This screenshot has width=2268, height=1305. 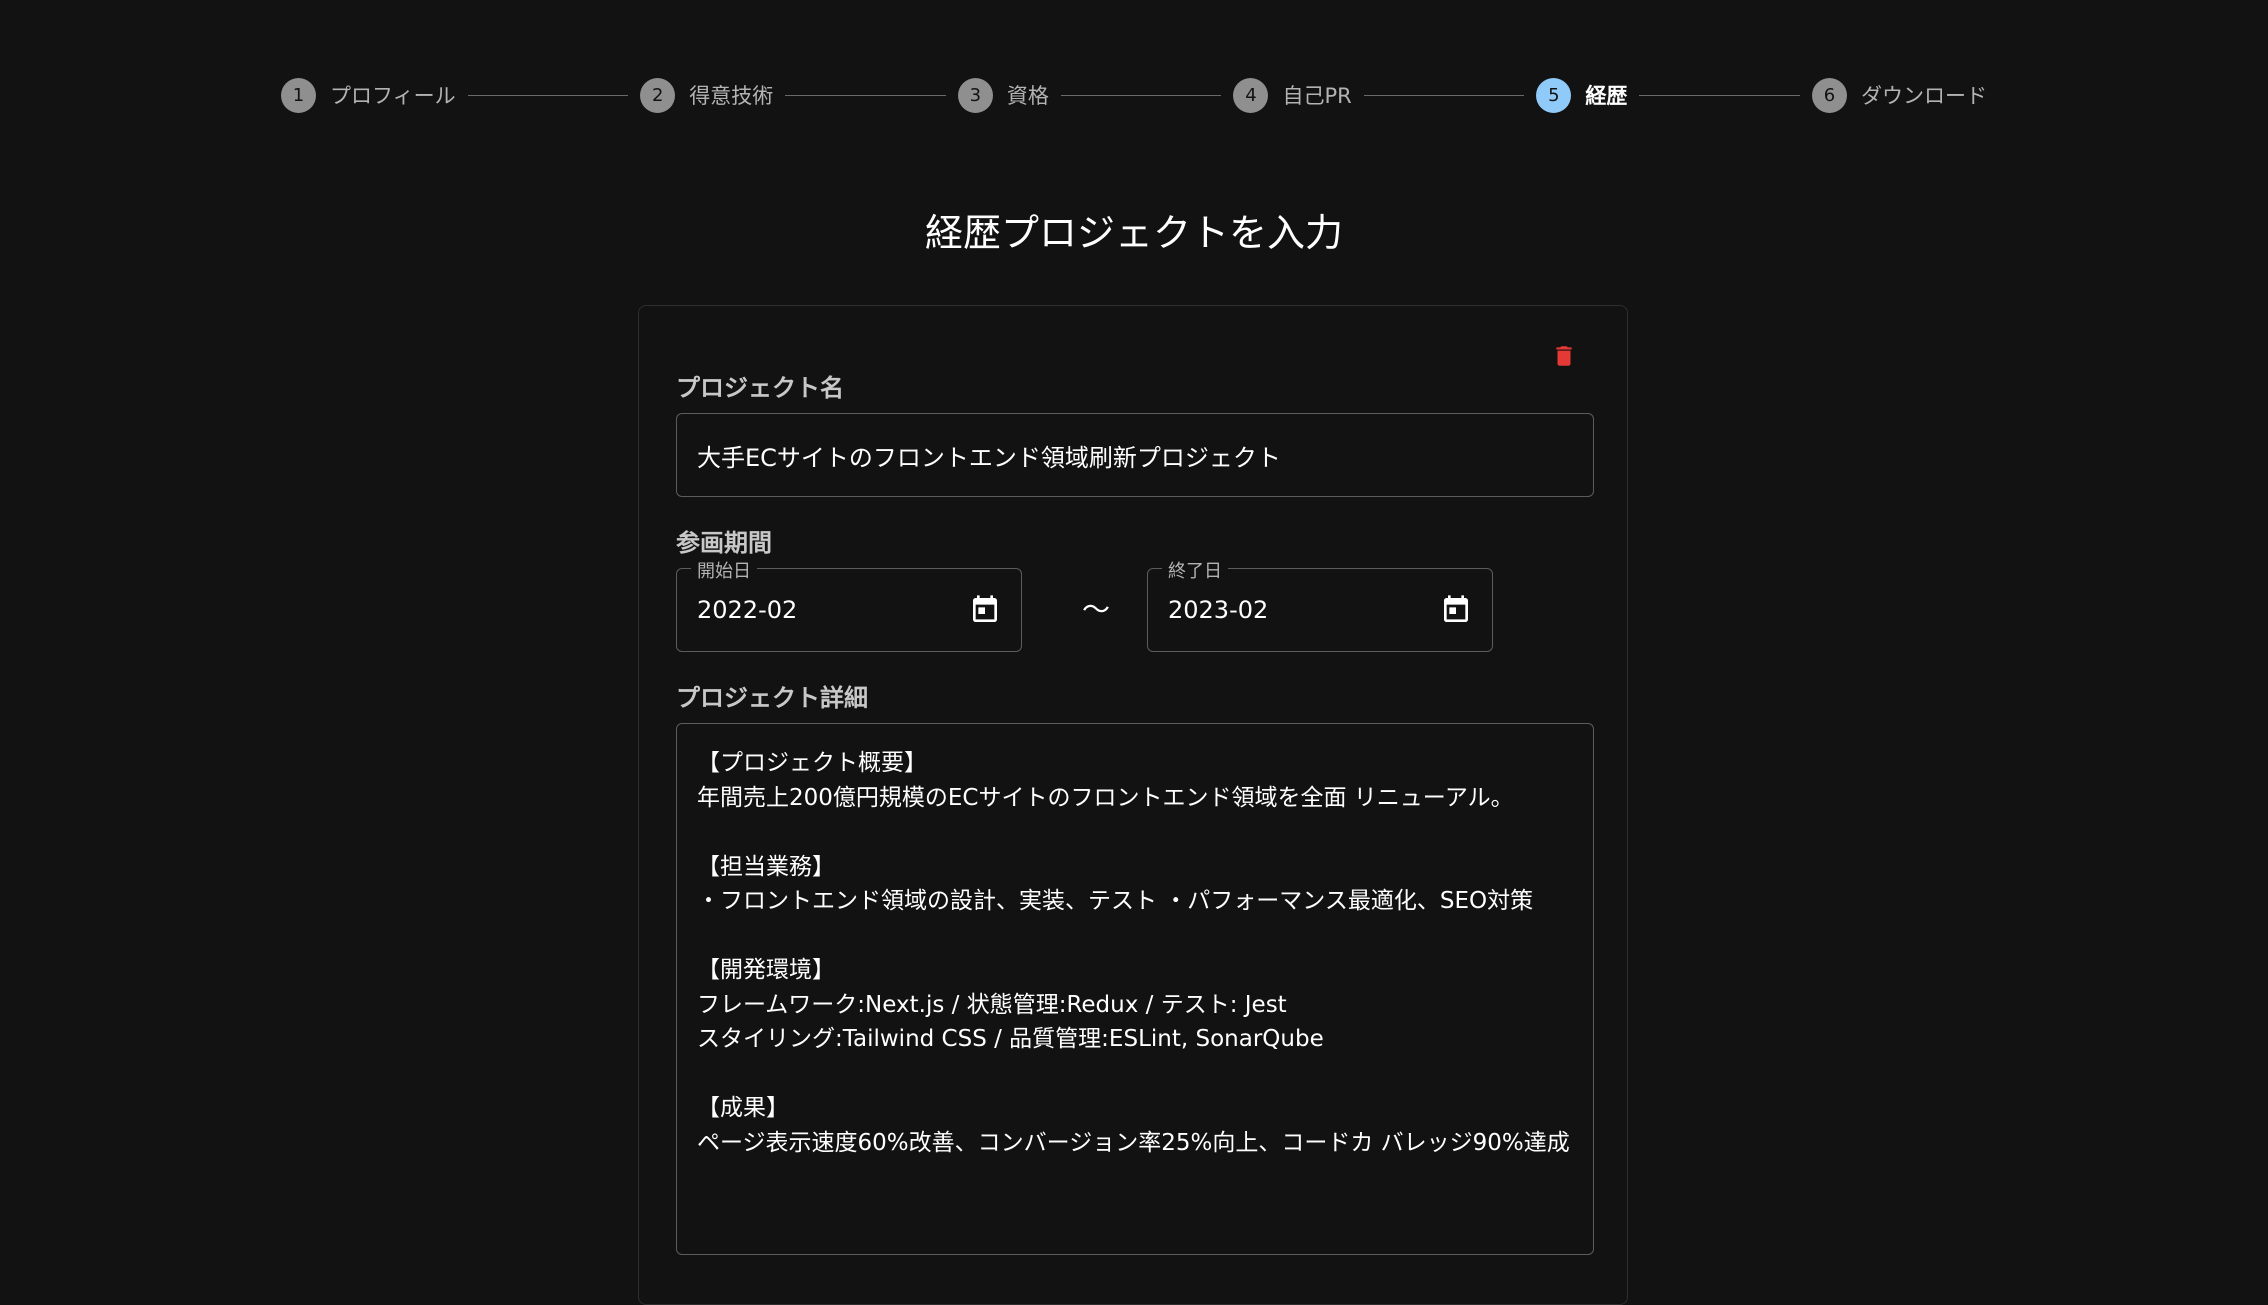 What do you see at coordinates (1003, 95) in the screenshot?
I see `step-certifications: 3 資格` at bounding box center [1003, 95].